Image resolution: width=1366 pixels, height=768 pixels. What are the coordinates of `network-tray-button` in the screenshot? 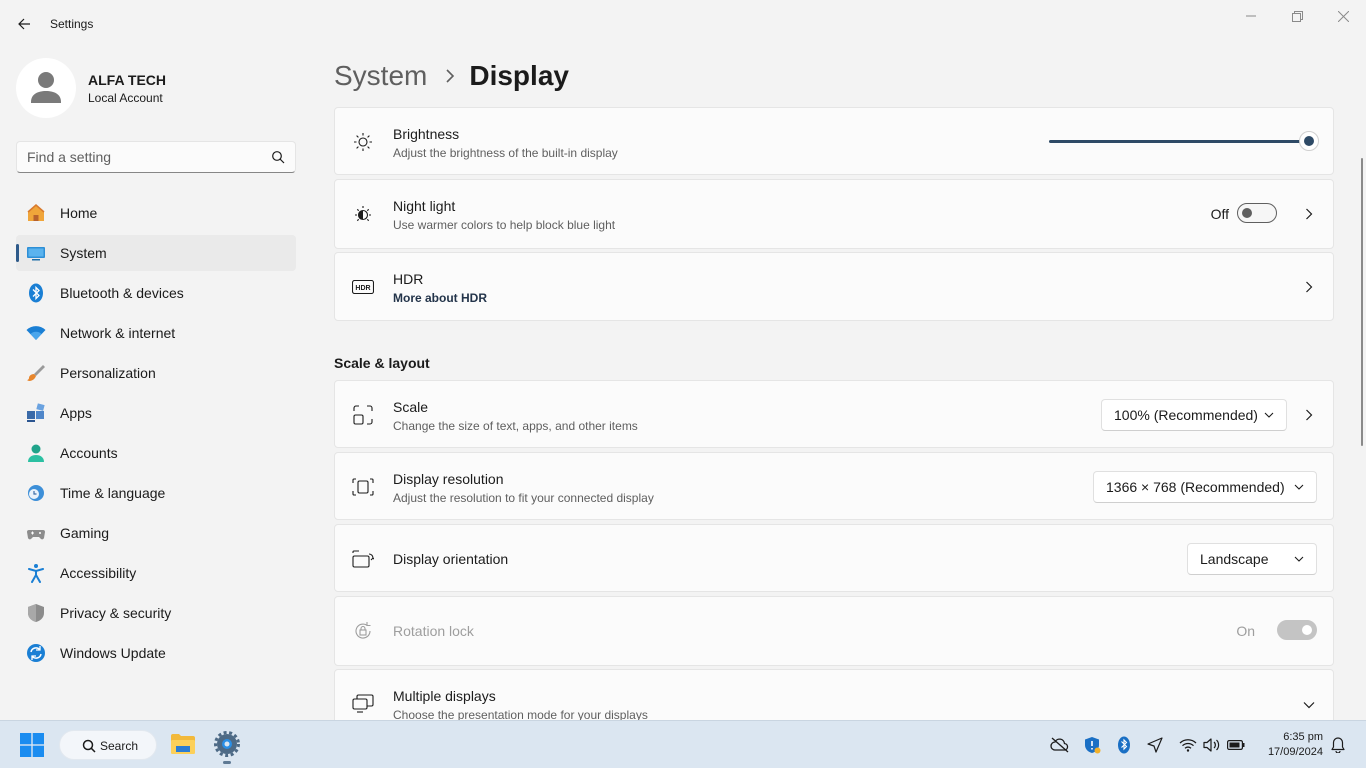 It's located at (1188, 745).